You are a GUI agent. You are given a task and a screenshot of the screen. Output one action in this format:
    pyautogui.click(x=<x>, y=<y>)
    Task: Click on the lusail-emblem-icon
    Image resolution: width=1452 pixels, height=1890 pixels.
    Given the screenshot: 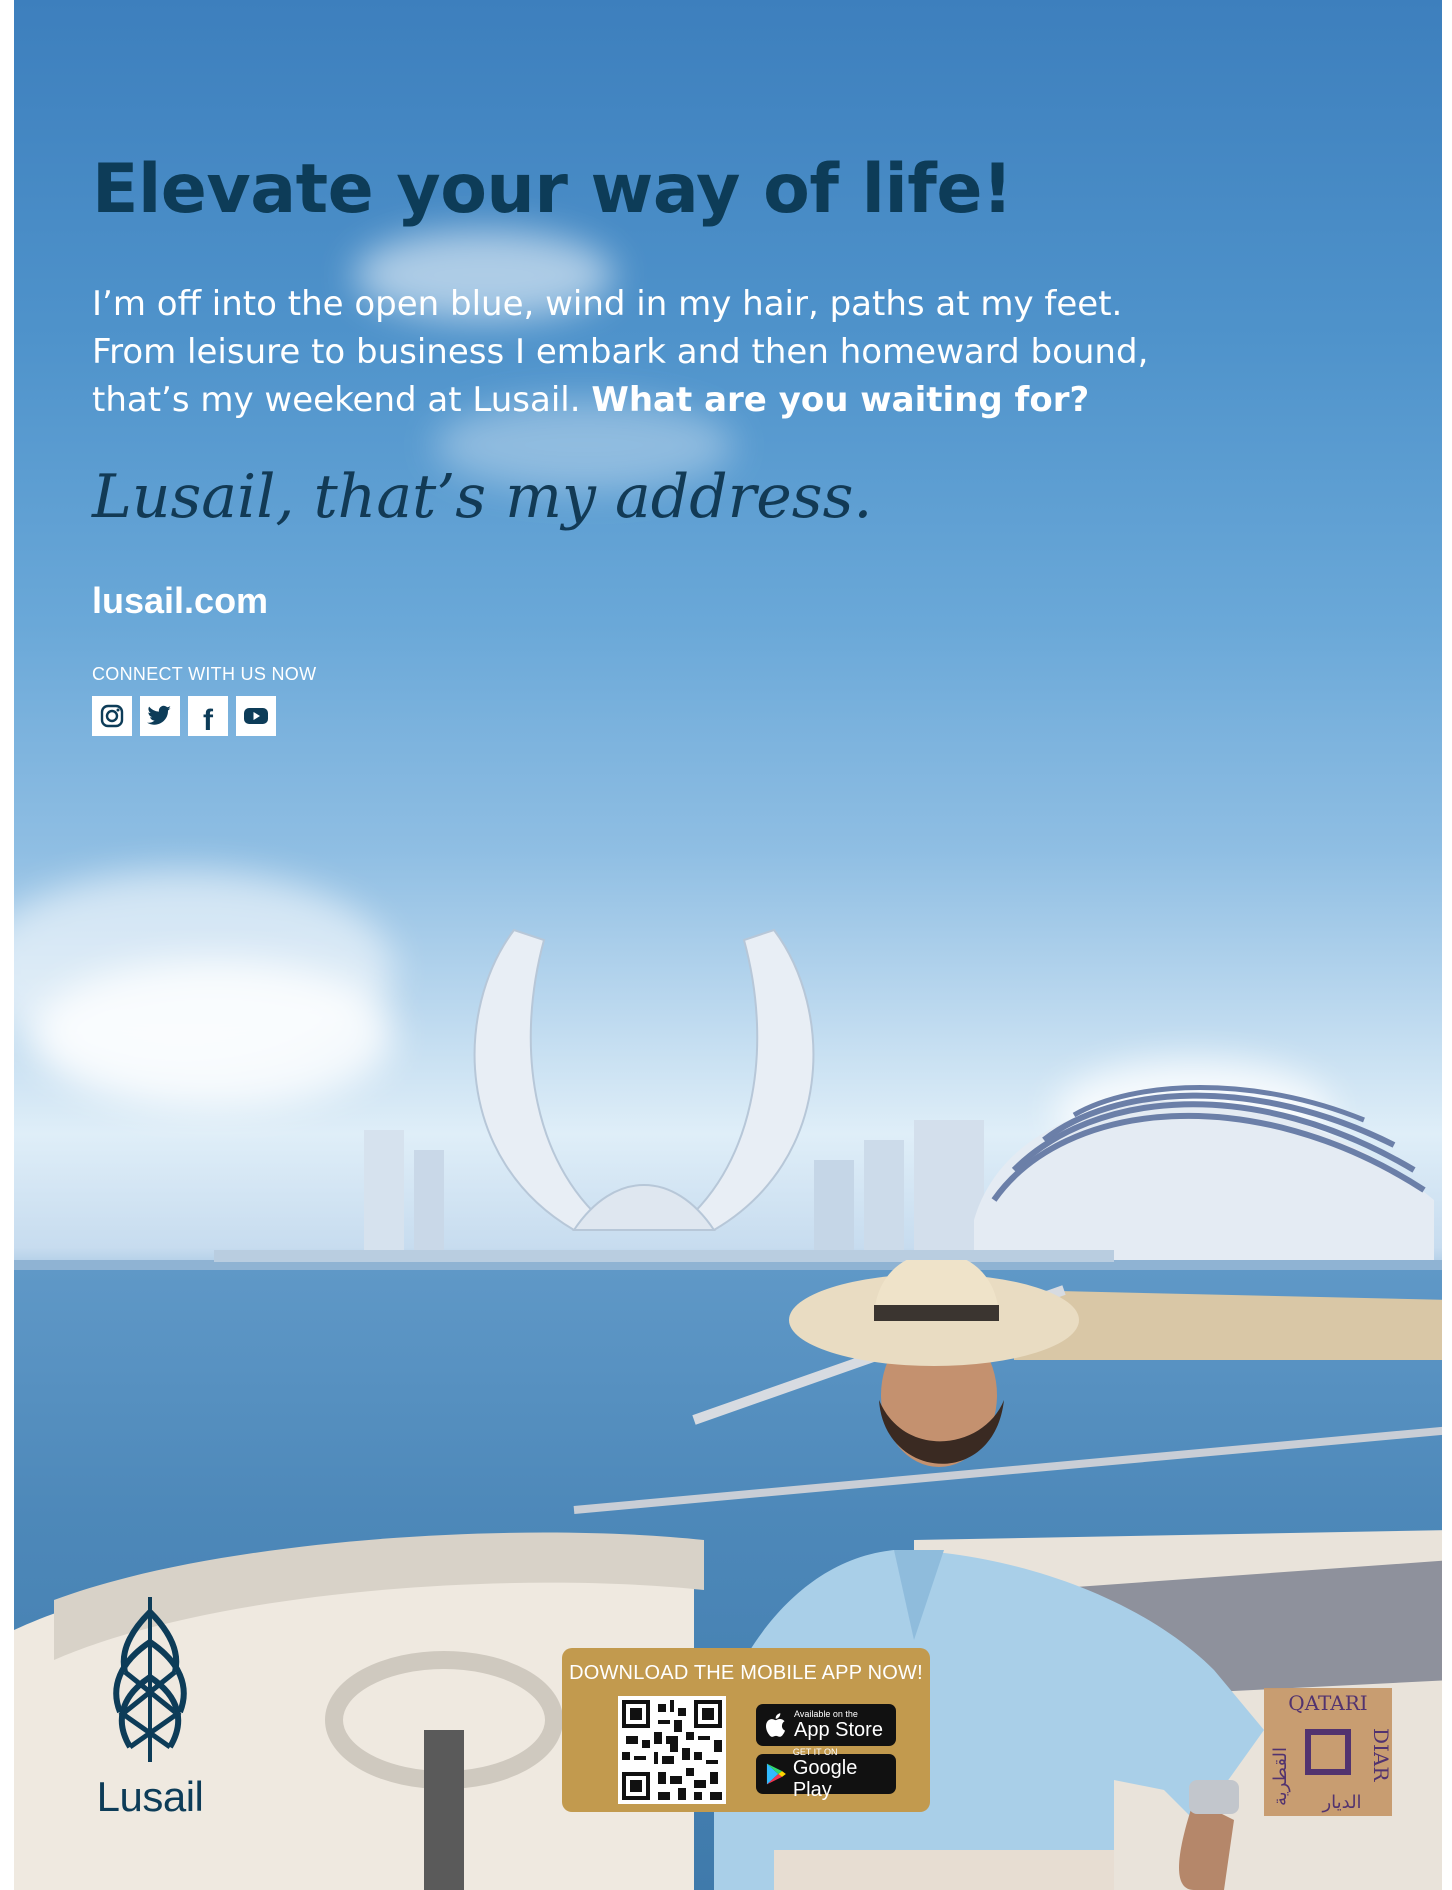 What is the action you would take?
    pyautogui.click(x=150, y=1679)
    